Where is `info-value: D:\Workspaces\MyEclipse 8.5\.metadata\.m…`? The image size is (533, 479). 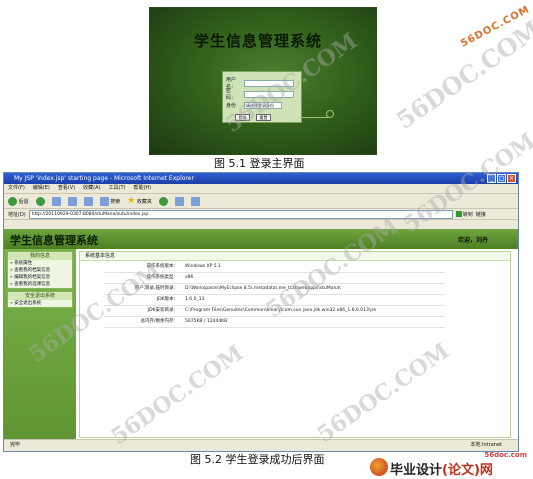
info-value: D:\Workspaces\MyEclipse 8.5\.metadata\.m… is located at coordinates (263, 288).